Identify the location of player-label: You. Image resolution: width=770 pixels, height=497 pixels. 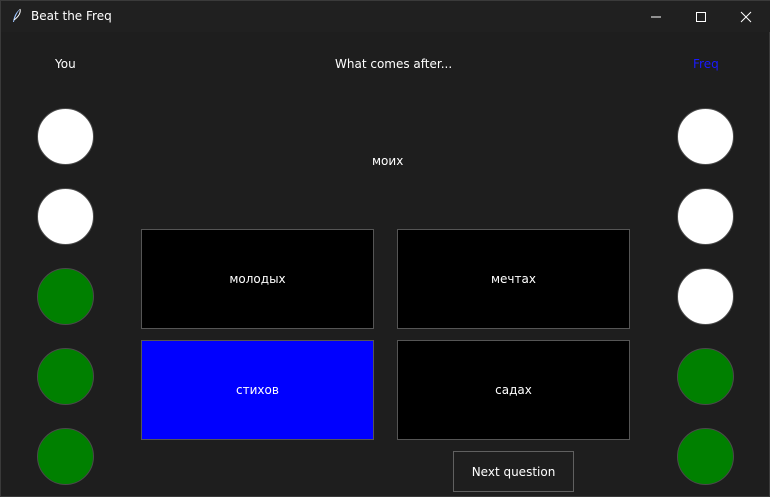
(65, 64).